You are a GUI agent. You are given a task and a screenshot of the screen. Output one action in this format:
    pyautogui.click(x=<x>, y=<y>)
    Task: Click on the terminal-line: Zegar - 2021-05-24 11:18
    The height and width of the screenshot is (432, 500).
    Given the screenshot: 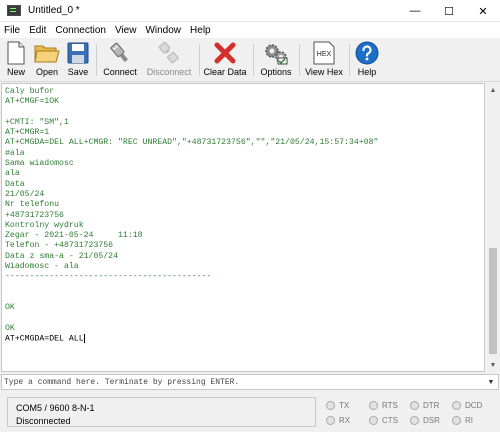 What is the action you would take?
    pyautogui.click(x=244, y=236)
    